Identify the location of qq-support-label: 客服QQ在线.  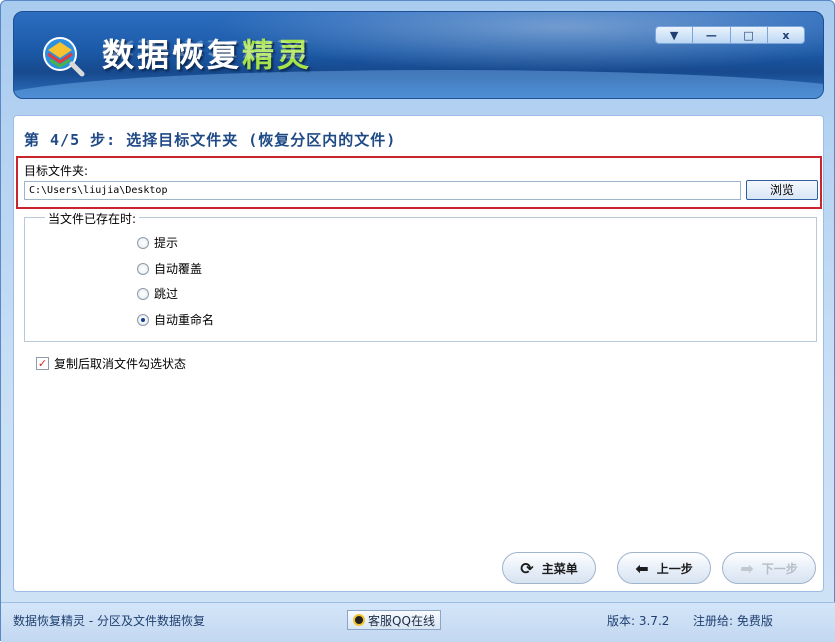
(401, 620).